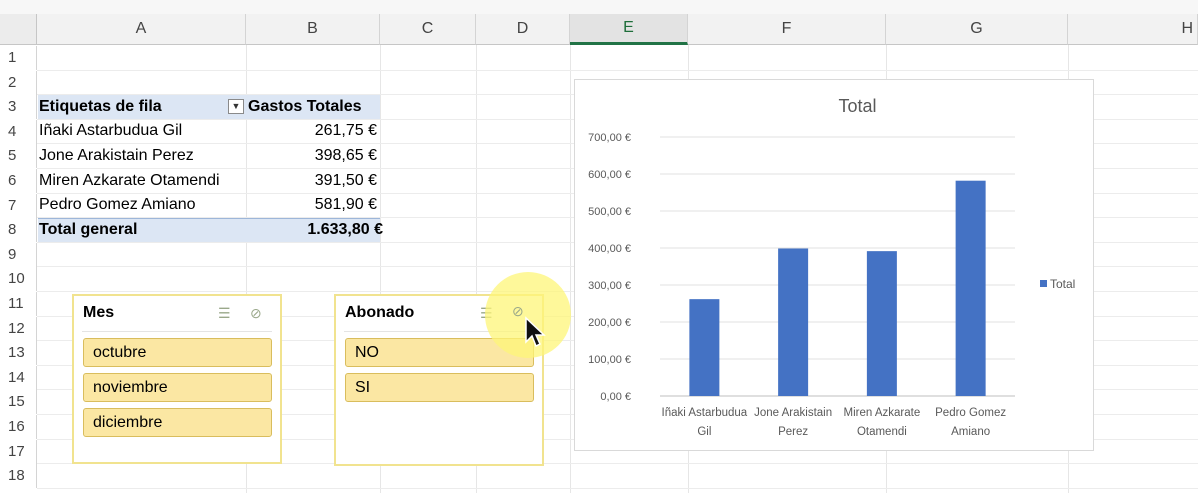 Image resolution: width=1198 pixels, height=493 pixels. I want to click on x-tick-label: Gil, so click(704, 432).